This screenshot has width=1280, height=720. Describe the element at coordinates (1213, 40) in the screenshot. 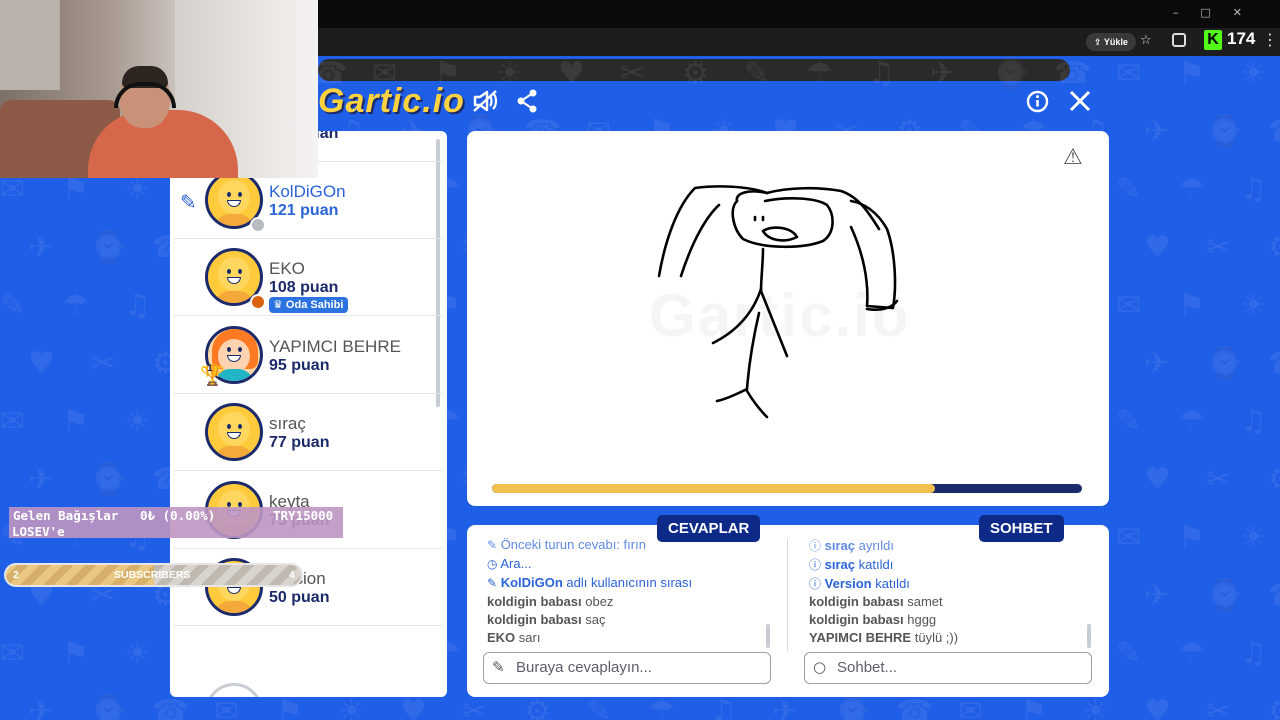

I see `kick-logo-icon: K` at that location.